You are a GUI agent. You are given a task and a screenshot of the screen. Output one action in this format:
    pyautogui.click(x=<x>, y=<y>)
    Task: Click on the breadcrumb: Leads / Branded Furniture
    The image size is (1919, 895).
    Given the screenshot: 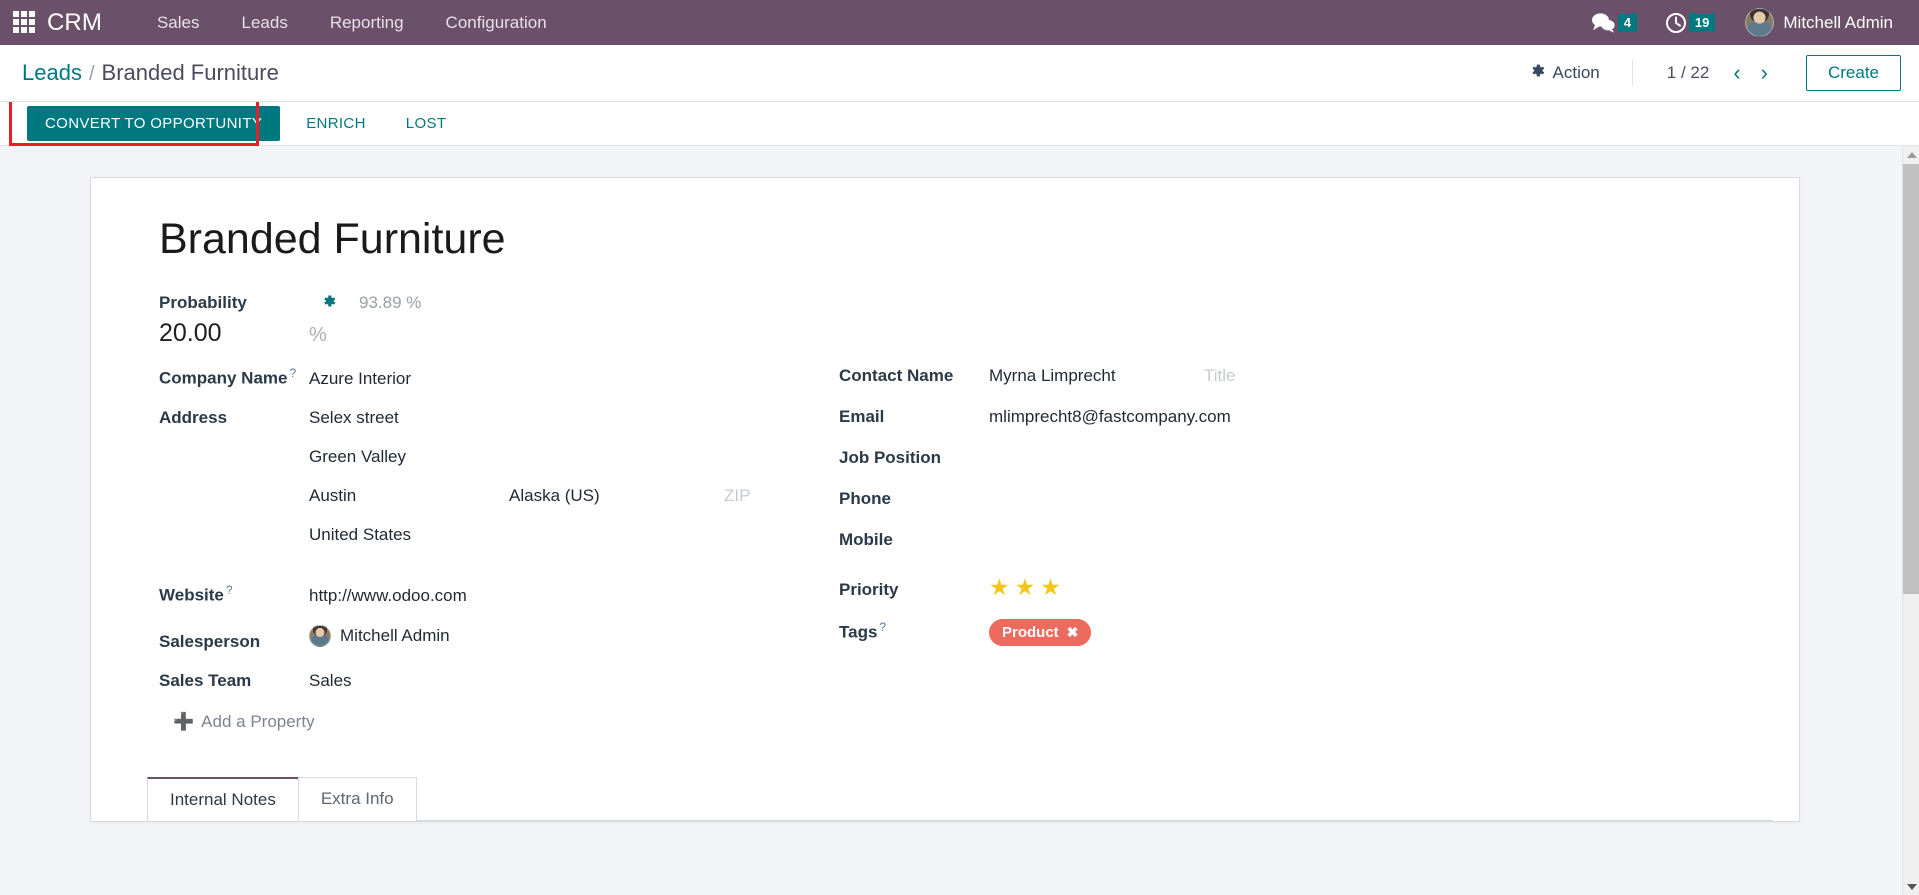 What is the action you would take?
    pyautogui.click(x=150, y=73)
    